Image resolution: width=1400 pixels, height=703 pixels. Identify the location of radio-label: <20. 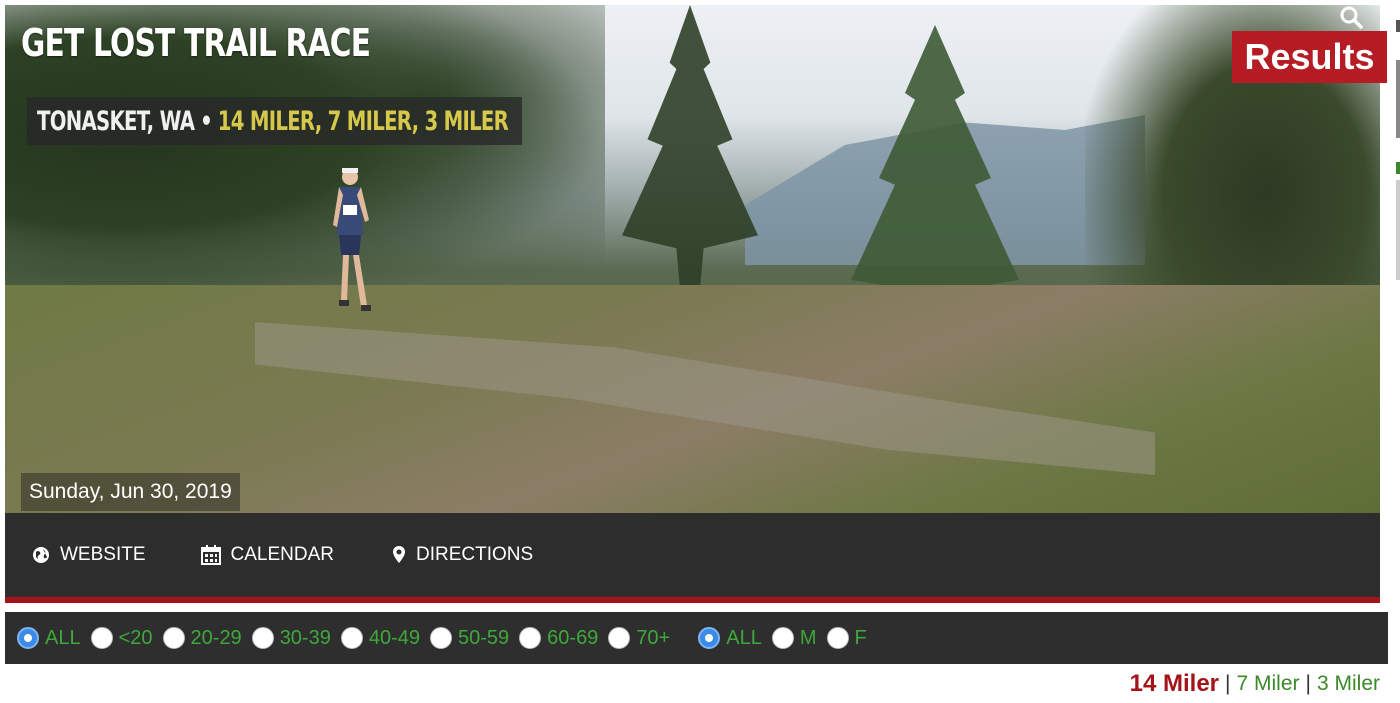
(135, 637).